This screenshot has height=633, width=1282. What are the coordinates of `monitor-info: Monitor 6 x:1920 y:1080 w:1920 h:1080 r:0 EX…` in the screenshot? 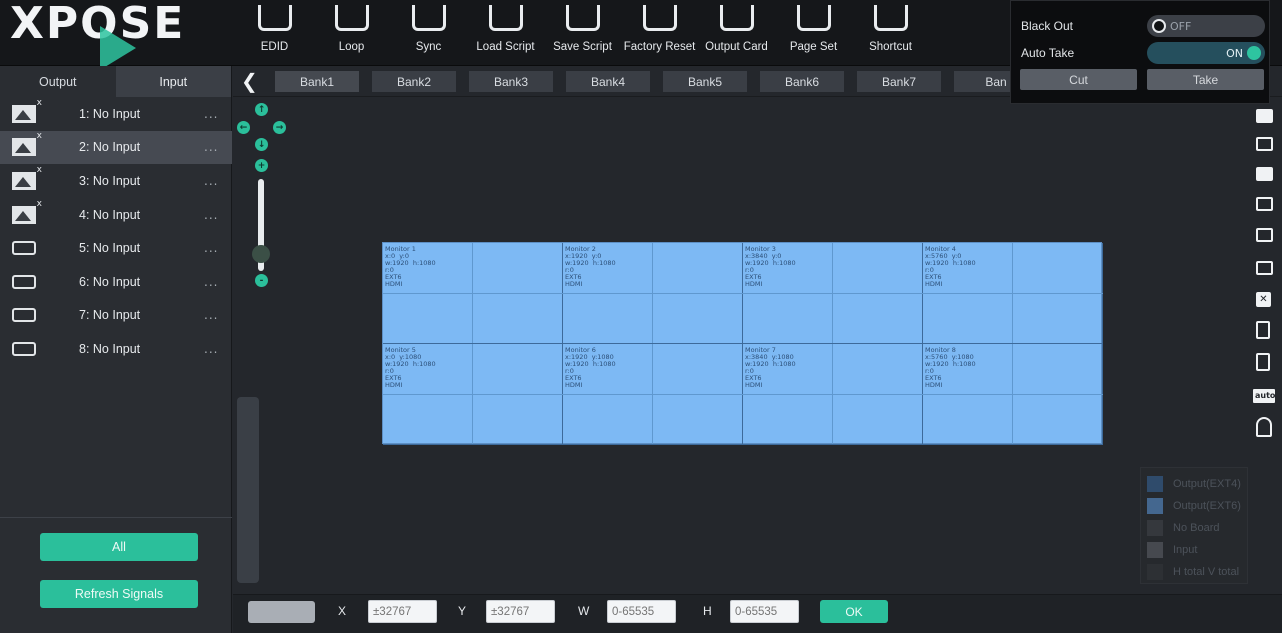 It's located at (590, 368).